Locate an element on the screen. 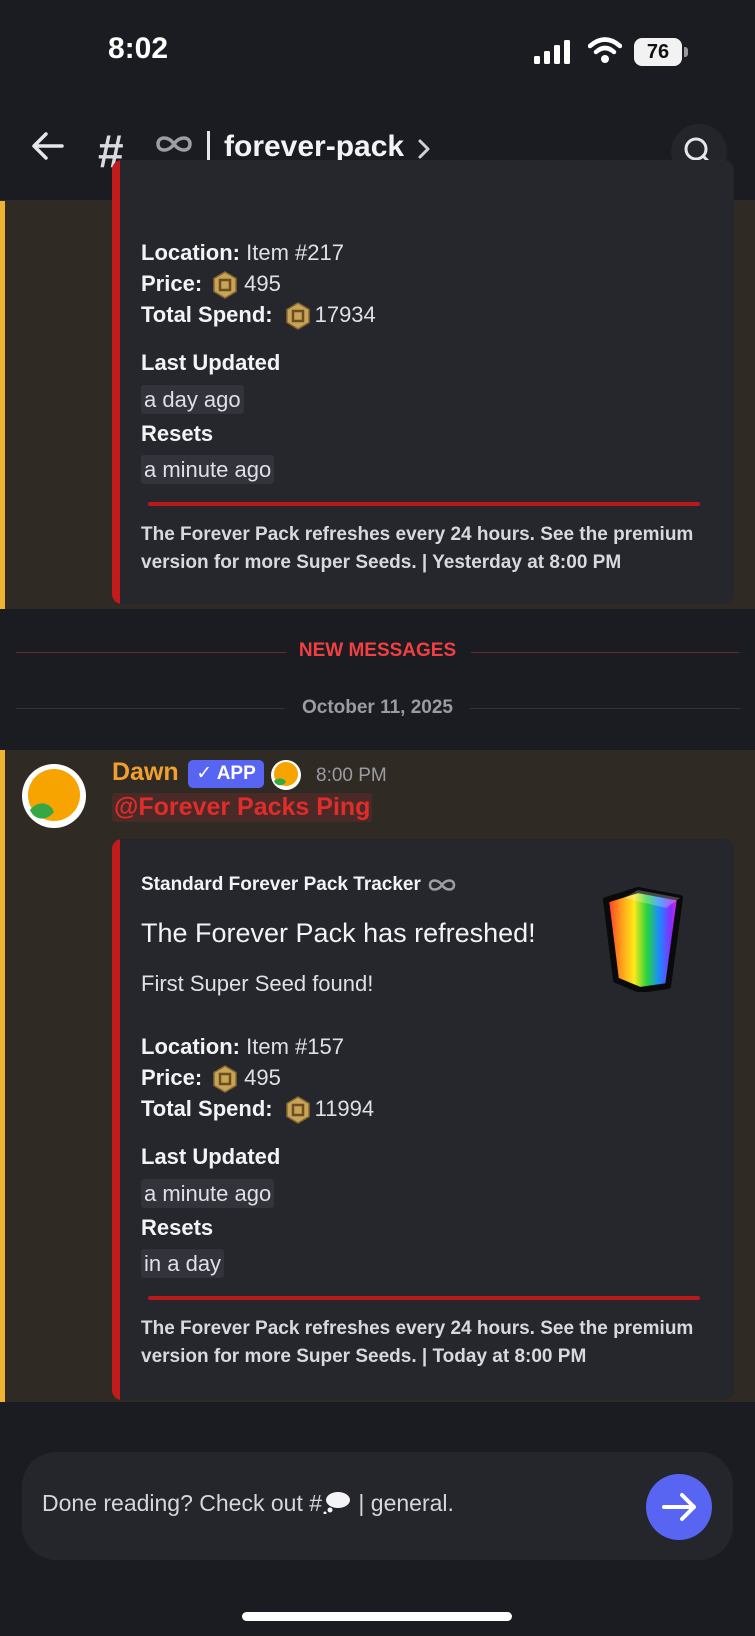 Image resolution: width=755 pixels, height=1636 pixels. avatar is located at coordinates (54, 796).